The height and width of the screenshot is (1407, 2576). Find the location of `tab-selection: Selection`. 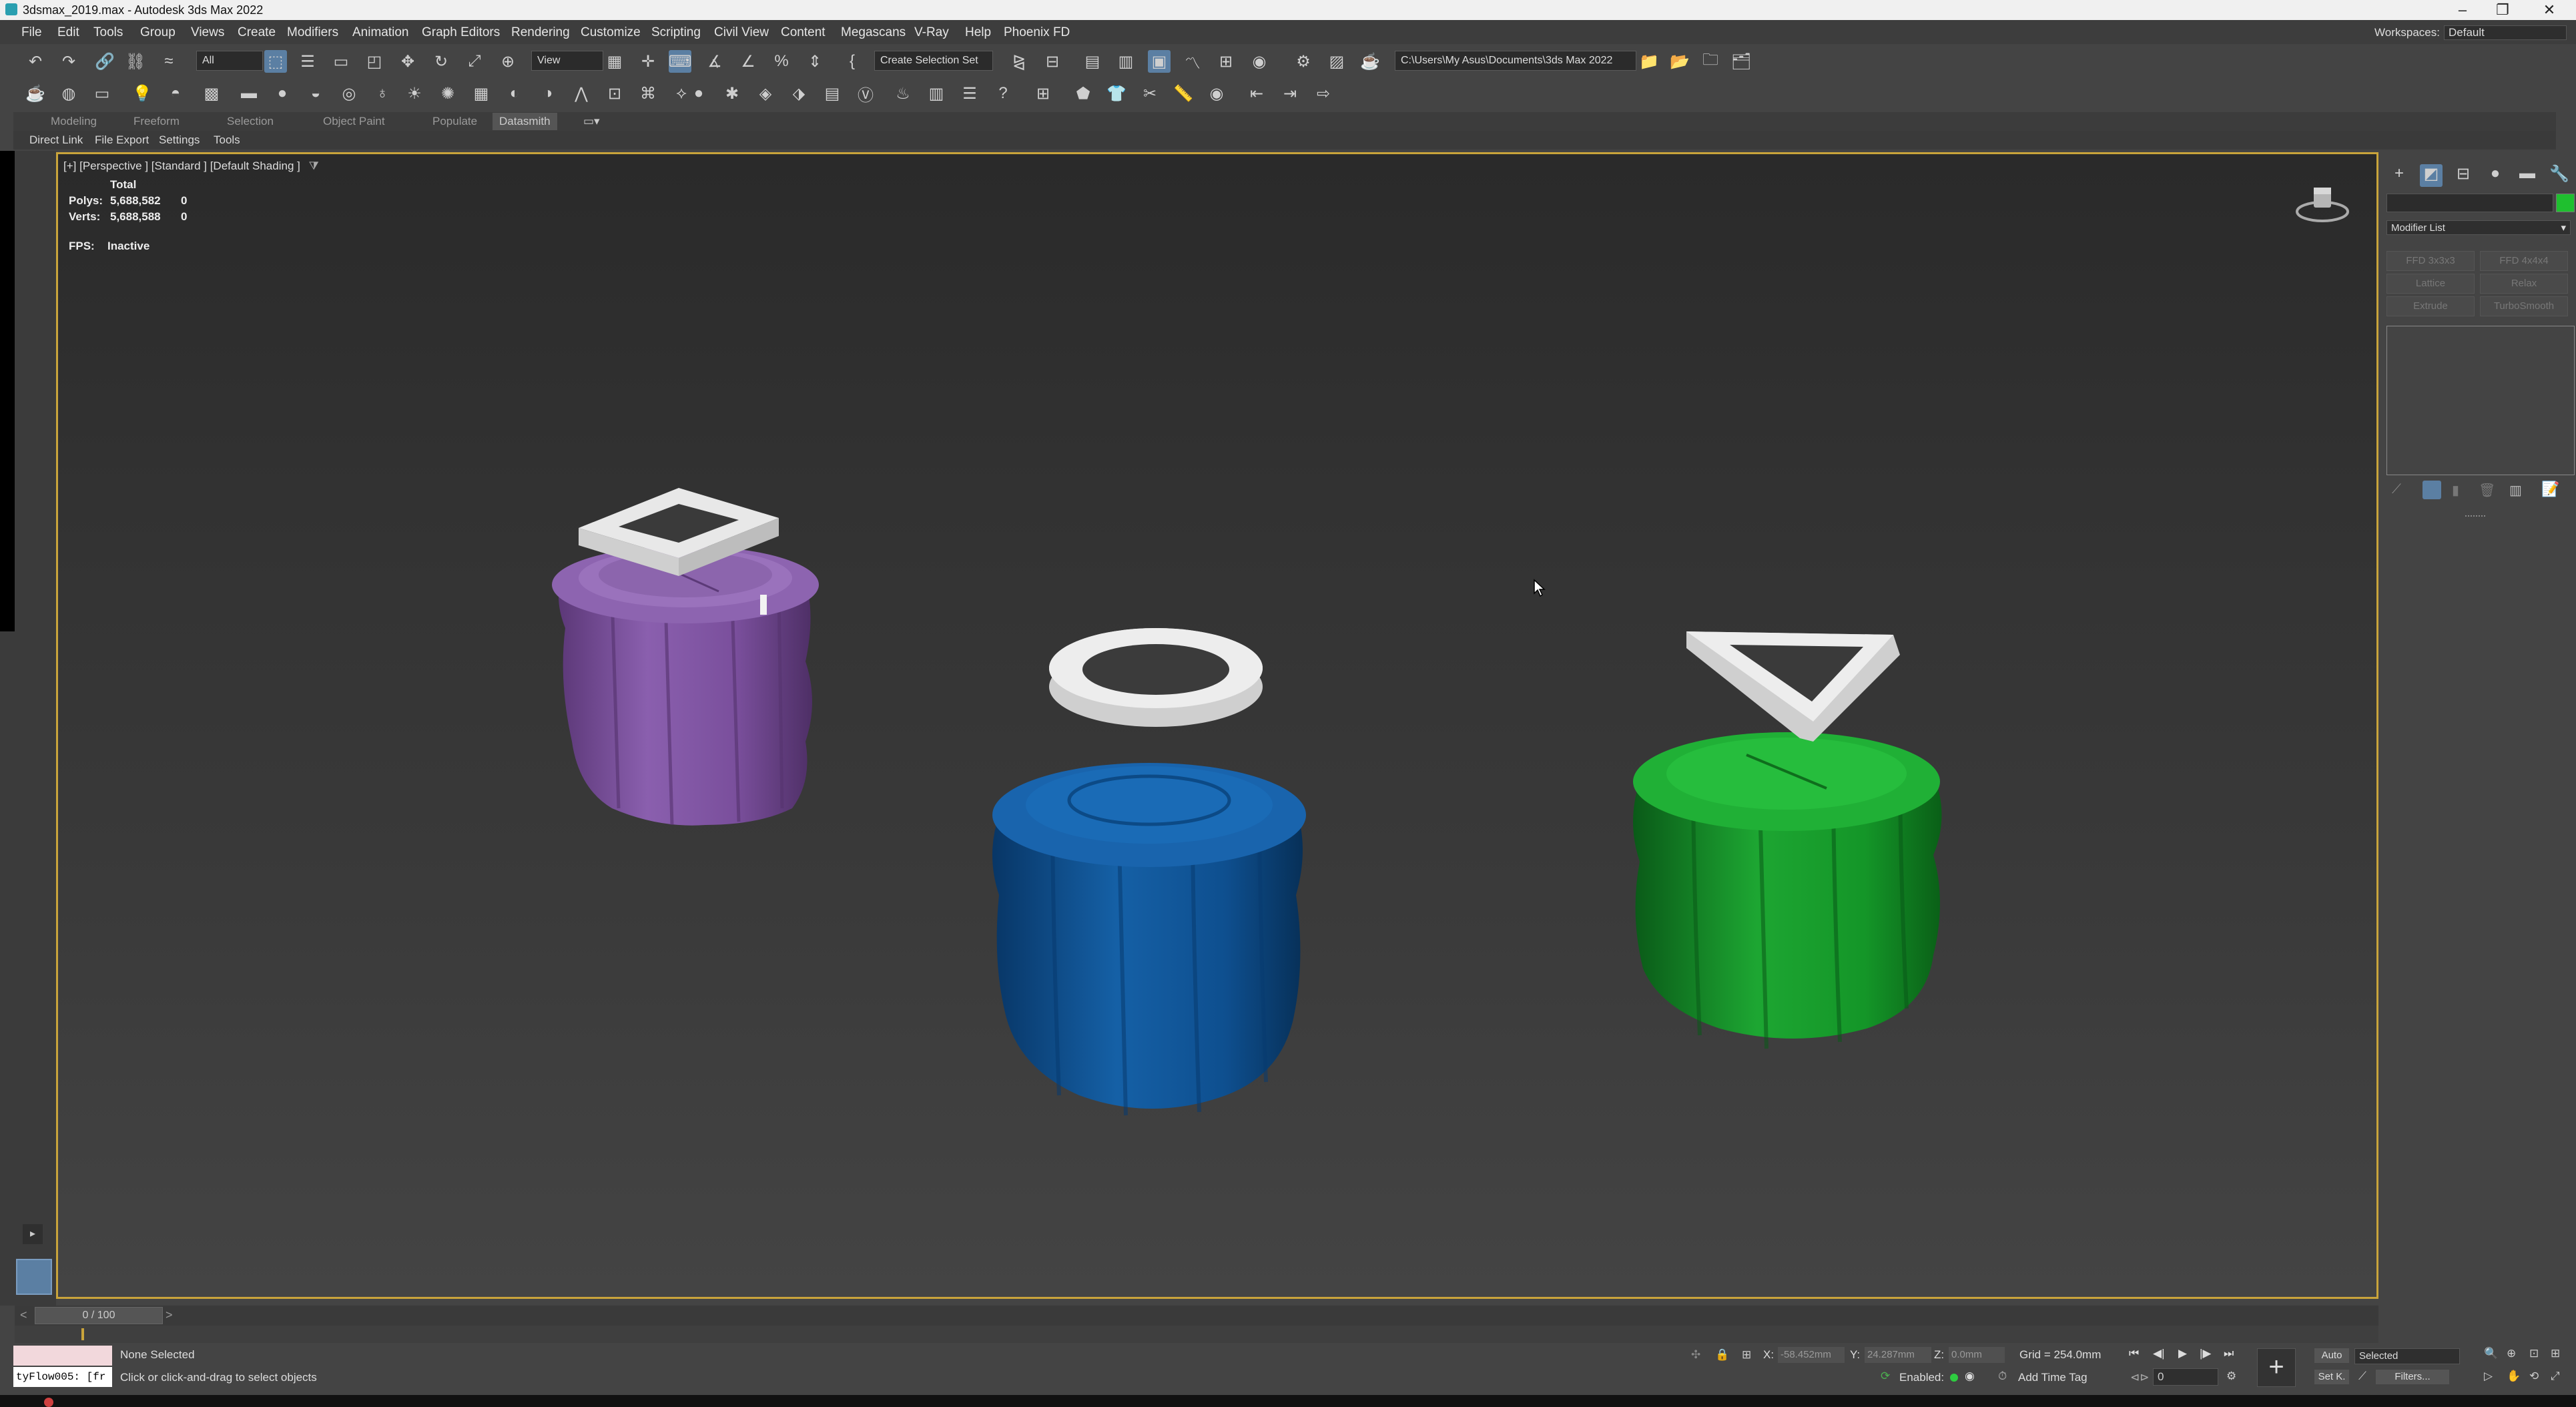

tab-selection: Selection is located at coordinates (250, 121).